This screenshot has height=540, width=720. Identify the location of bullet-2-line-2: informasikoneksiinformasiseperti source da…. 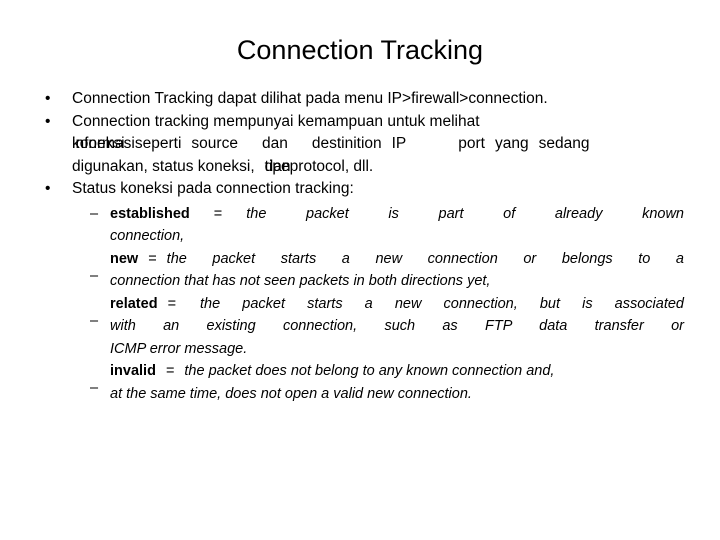
(378, 144).